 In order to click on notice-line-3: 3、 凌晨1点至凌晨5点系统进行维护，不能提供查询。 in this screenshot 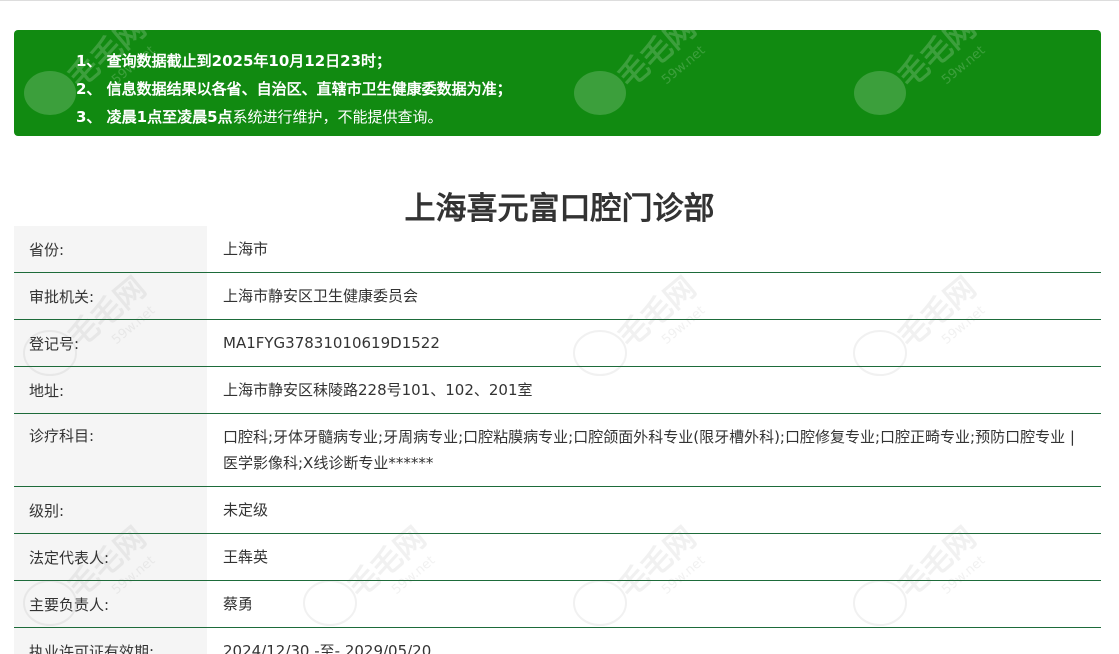, I will do `click(588, 117)`.